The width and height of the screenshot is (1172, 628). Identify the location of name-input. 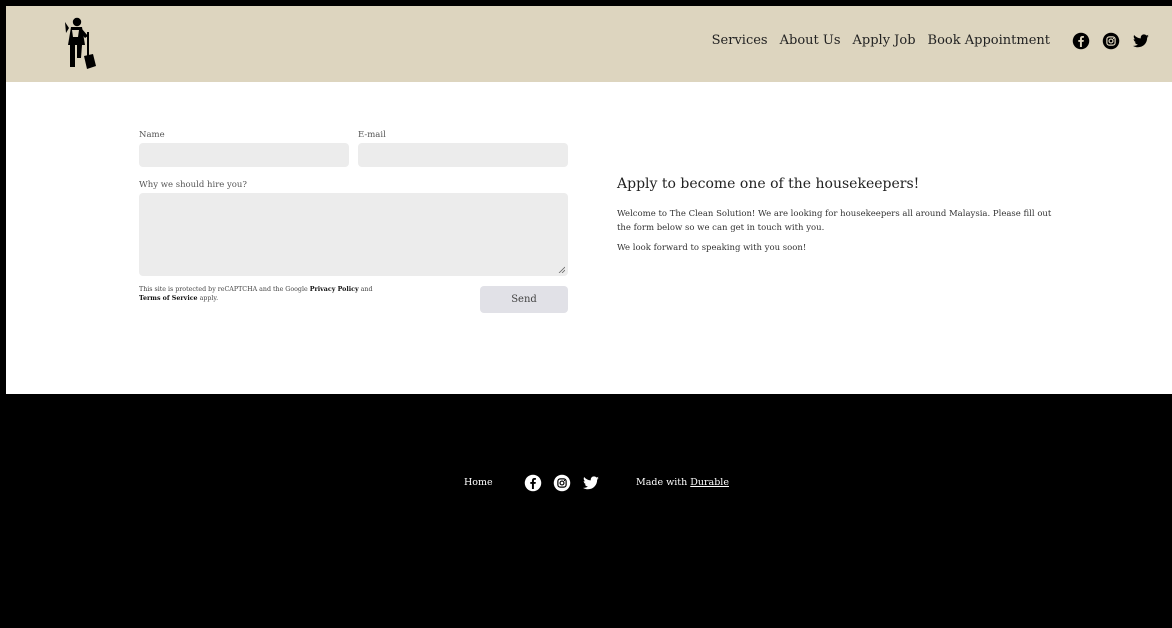
(244, 155).